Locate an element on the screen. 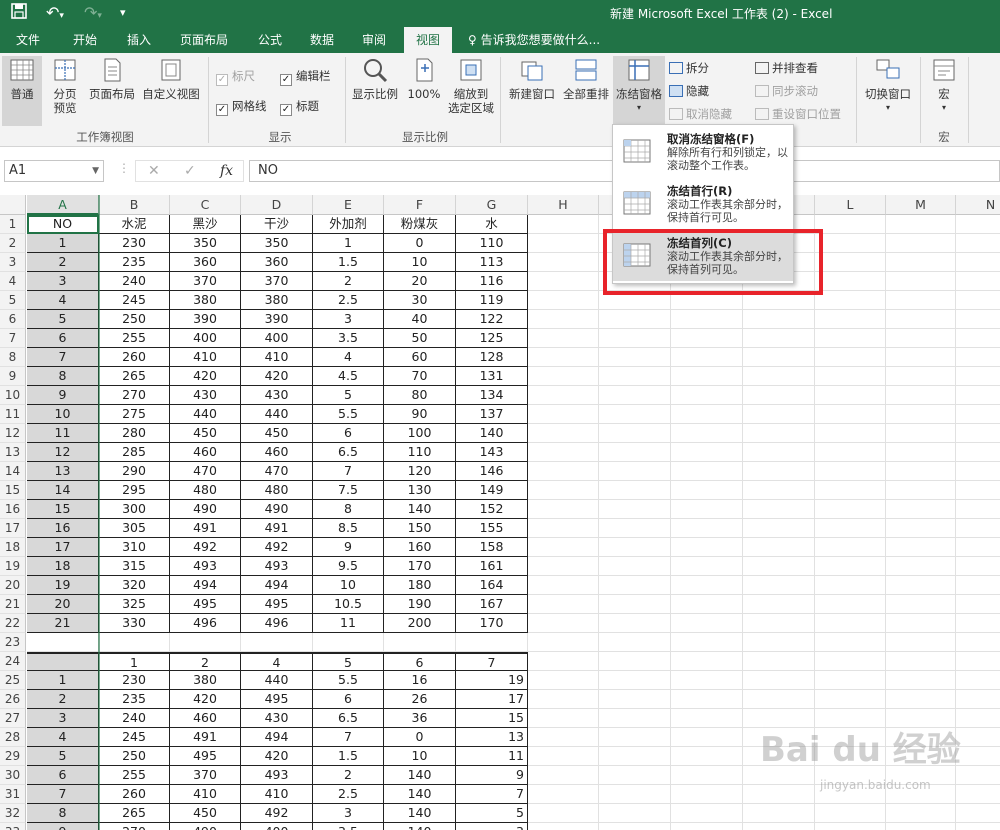 Image resolution: width=1000 pixels, height=830 pixels. cell-e28: 7 is located at coordinates (348, 737).